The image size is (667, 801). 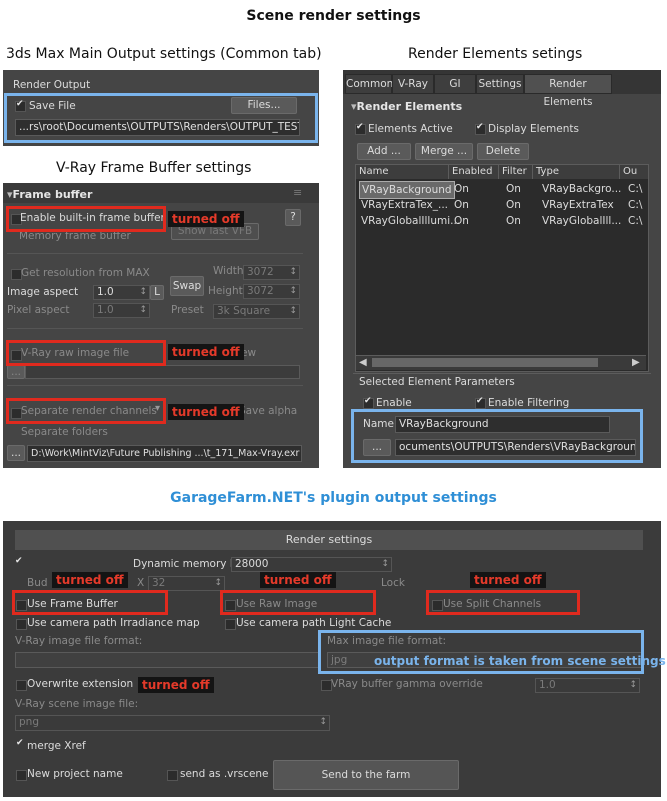 I want to click on display-elements-label: Display Elements, so click(x=533, y=129).